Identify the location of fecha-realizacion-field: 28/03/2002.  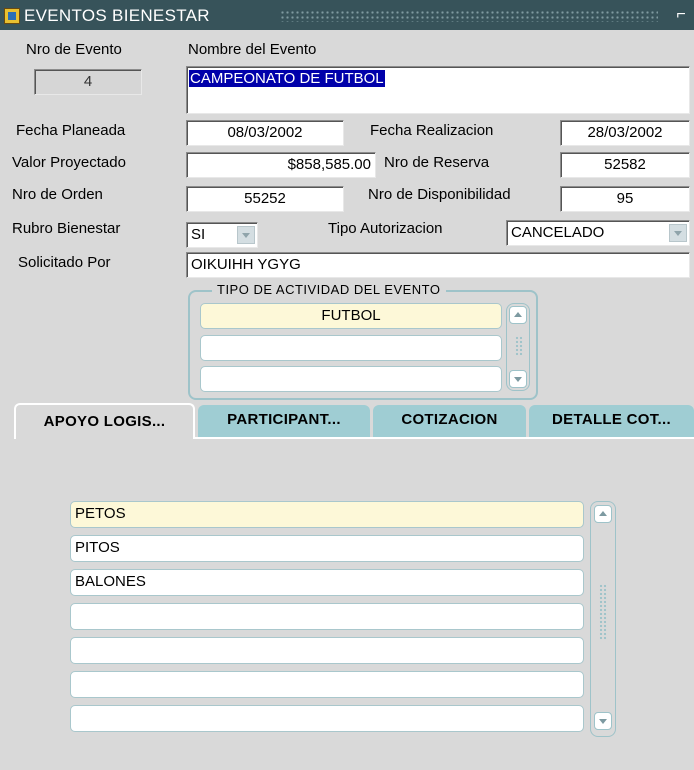
(625, 133).